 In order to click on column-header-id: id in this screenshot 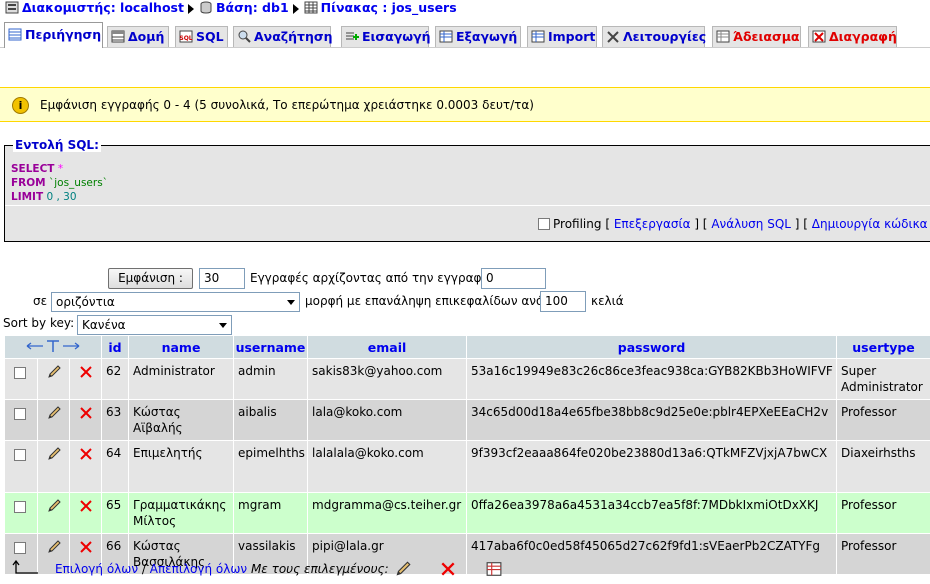, I will do `click(115, 347)`.